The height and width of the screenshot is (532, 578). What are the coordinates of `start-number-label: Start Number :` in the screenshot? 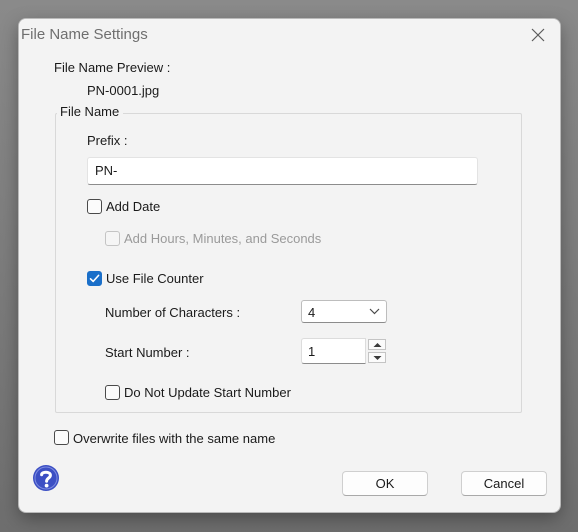 It's located at (147, 352).